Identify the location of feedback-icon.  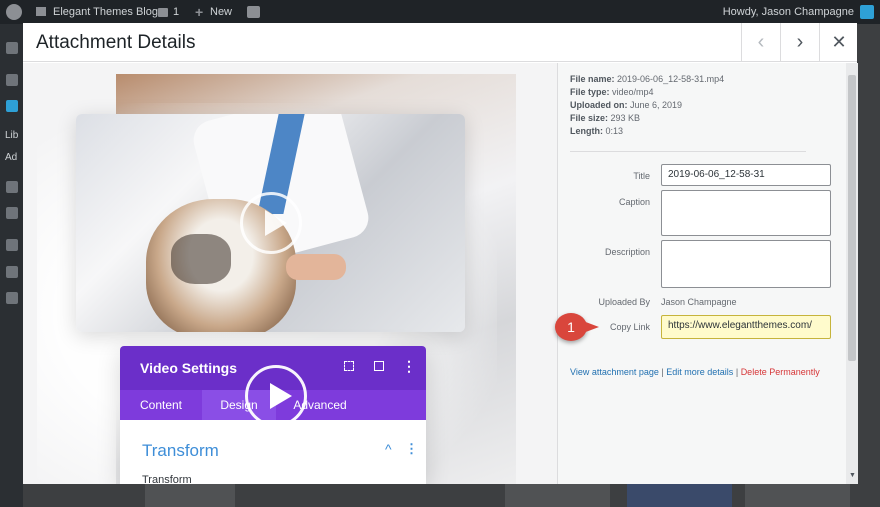
(12, 213).